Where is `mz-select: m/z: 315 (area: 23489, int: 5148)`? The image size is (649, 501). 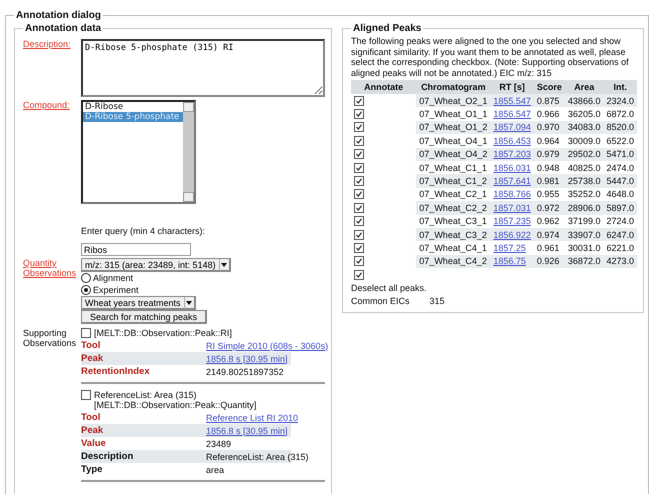
mz-select: m/z: 315 (area: 23489, int: 5148) is located at coordinates (156, 265).